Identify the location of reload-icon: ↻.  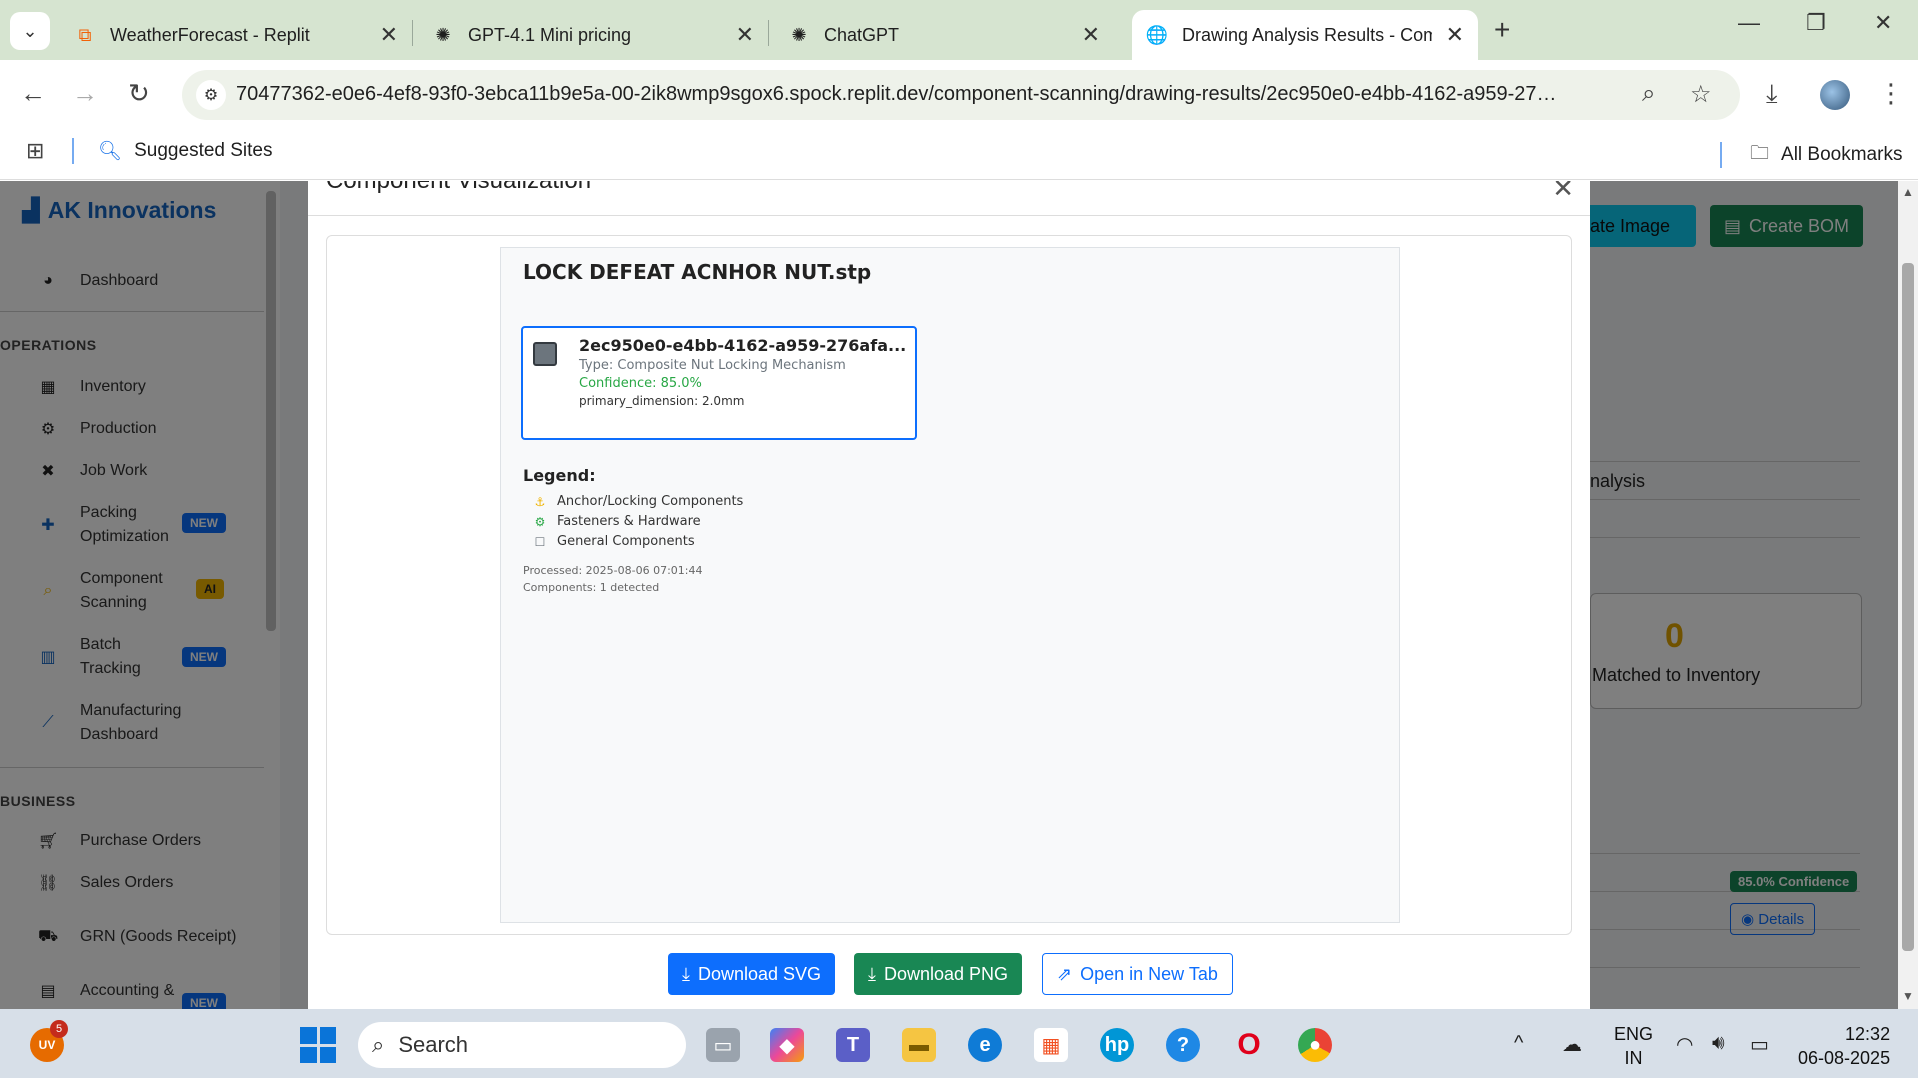
(139, 93).